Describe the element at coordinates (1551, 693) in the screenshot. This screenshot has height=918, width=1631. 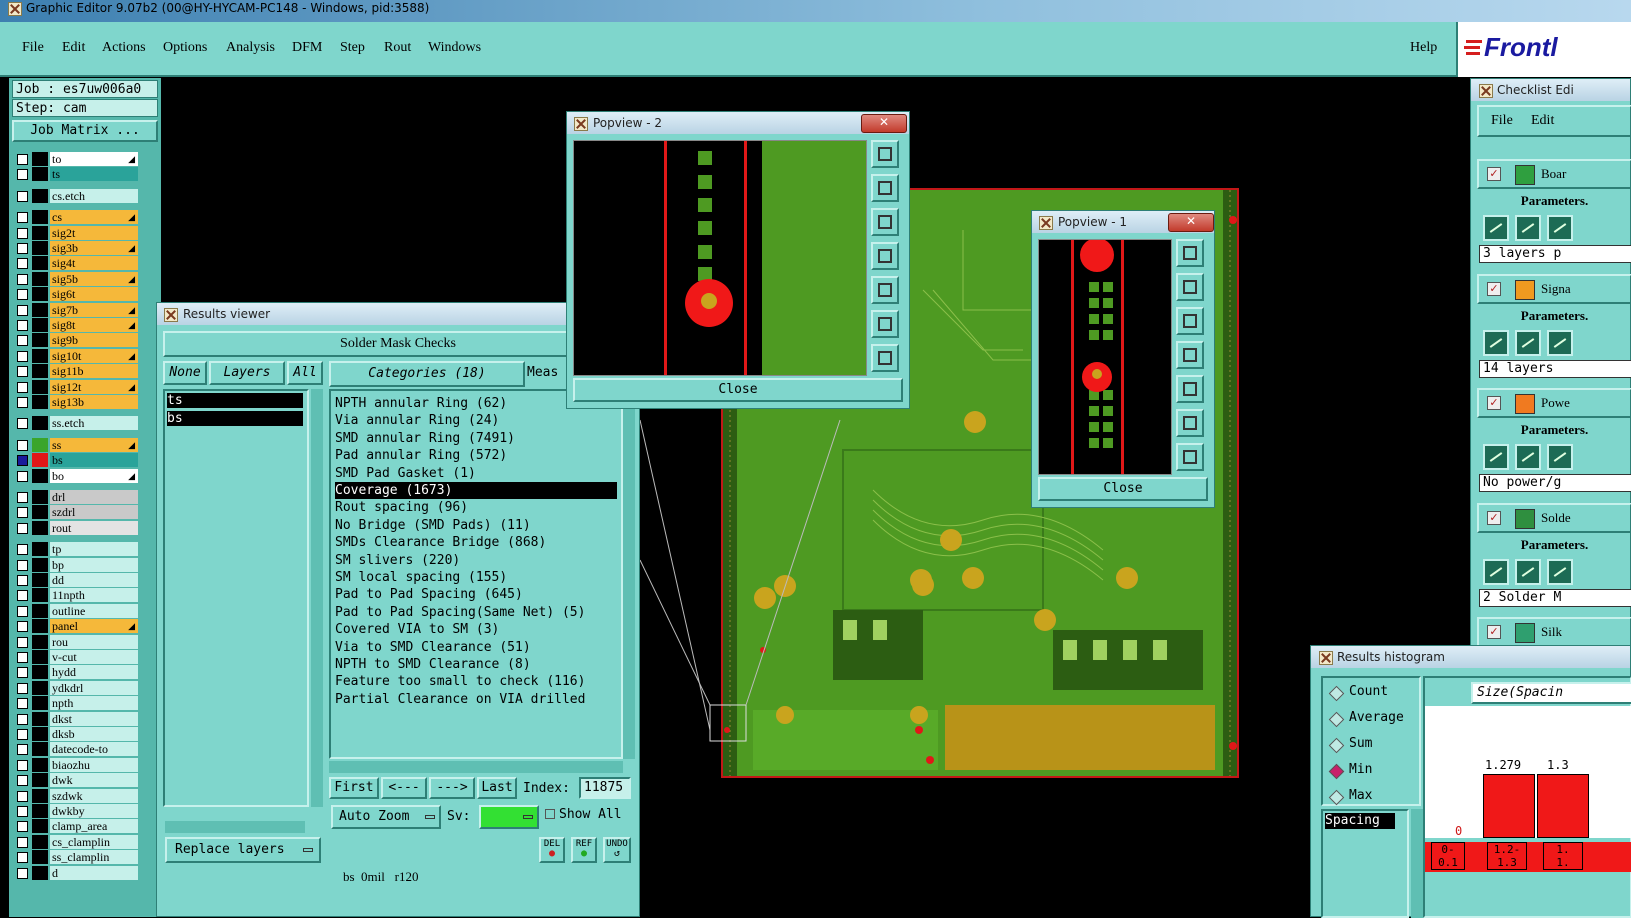
I see `histogram-size-dropdown: Size(Spacin` at that location.